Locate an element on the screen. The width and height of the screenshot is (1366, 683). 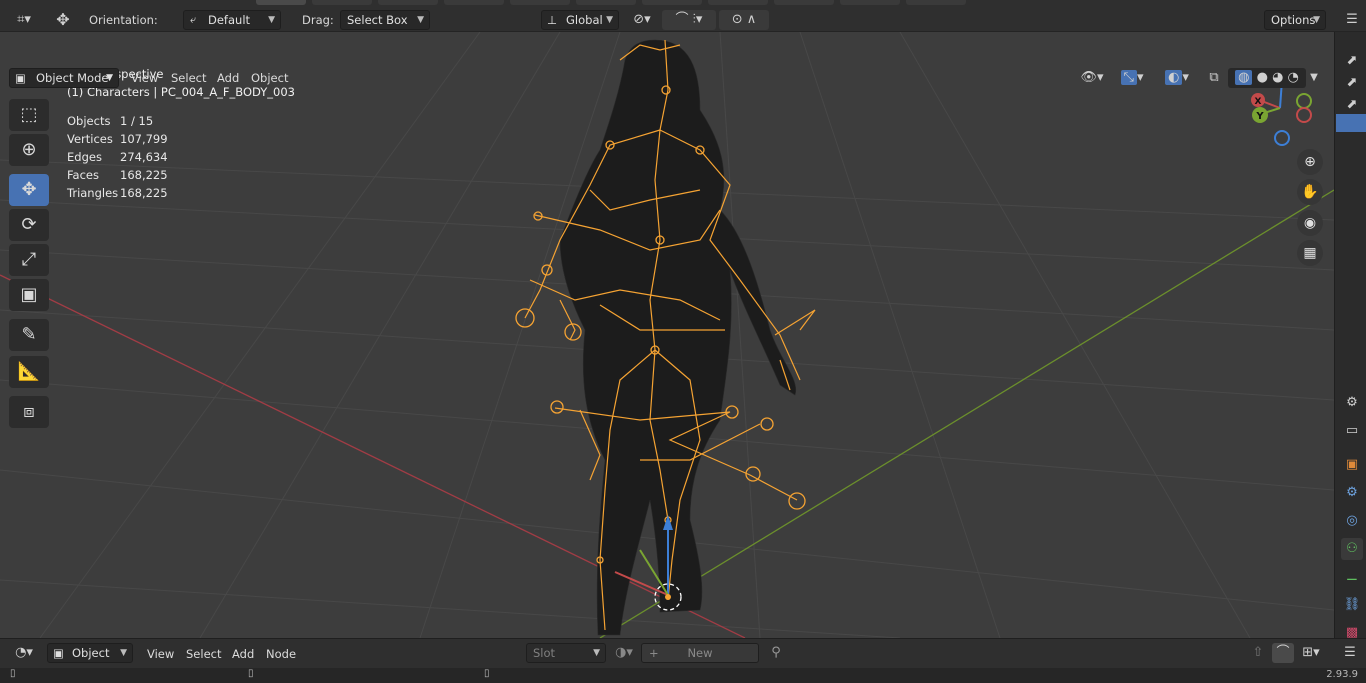
move-icon: ✥ is located at coordinates (29, 190).